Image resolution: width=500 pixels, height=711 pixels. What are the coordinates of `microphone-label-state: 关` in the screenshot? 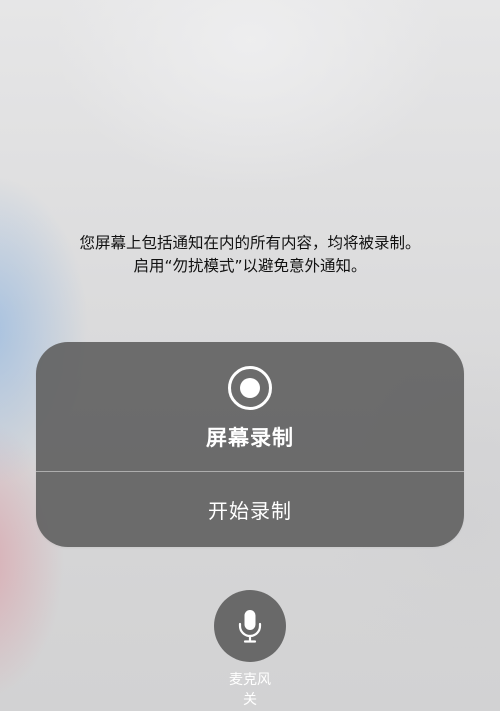 It's located at (250, 700).